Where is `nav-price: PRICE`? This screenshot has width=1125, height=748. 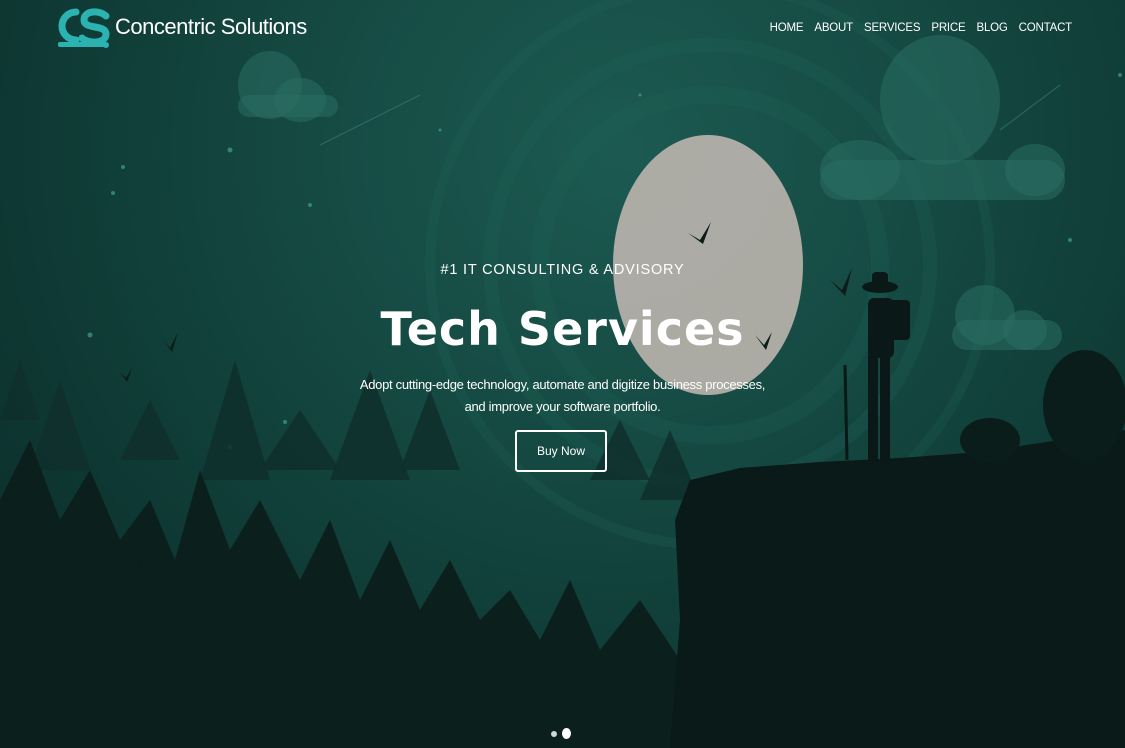
nav-price: PRICE is located at coordinates (948, 28).